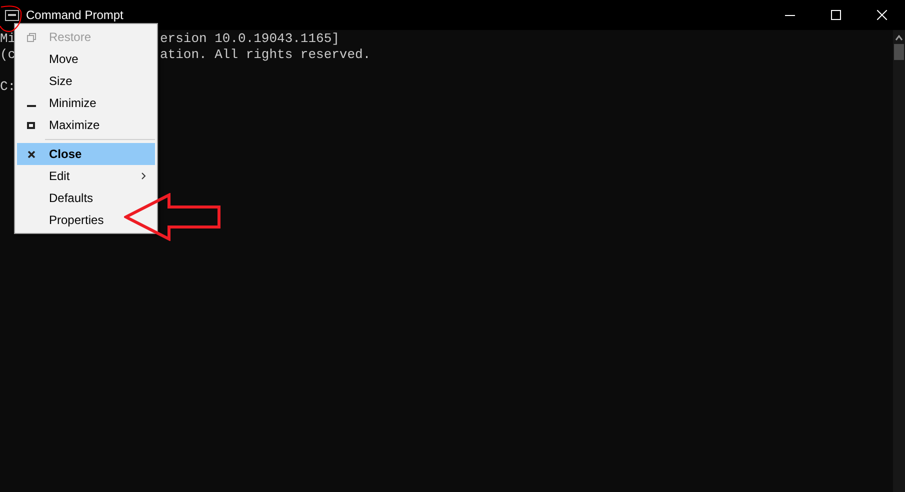 This screenshot has width=905, height=492. Describe the element at coordinates (250, 39) in the screenshot. I see `console-text: ersion 10.0.19043.1165]` at that location.